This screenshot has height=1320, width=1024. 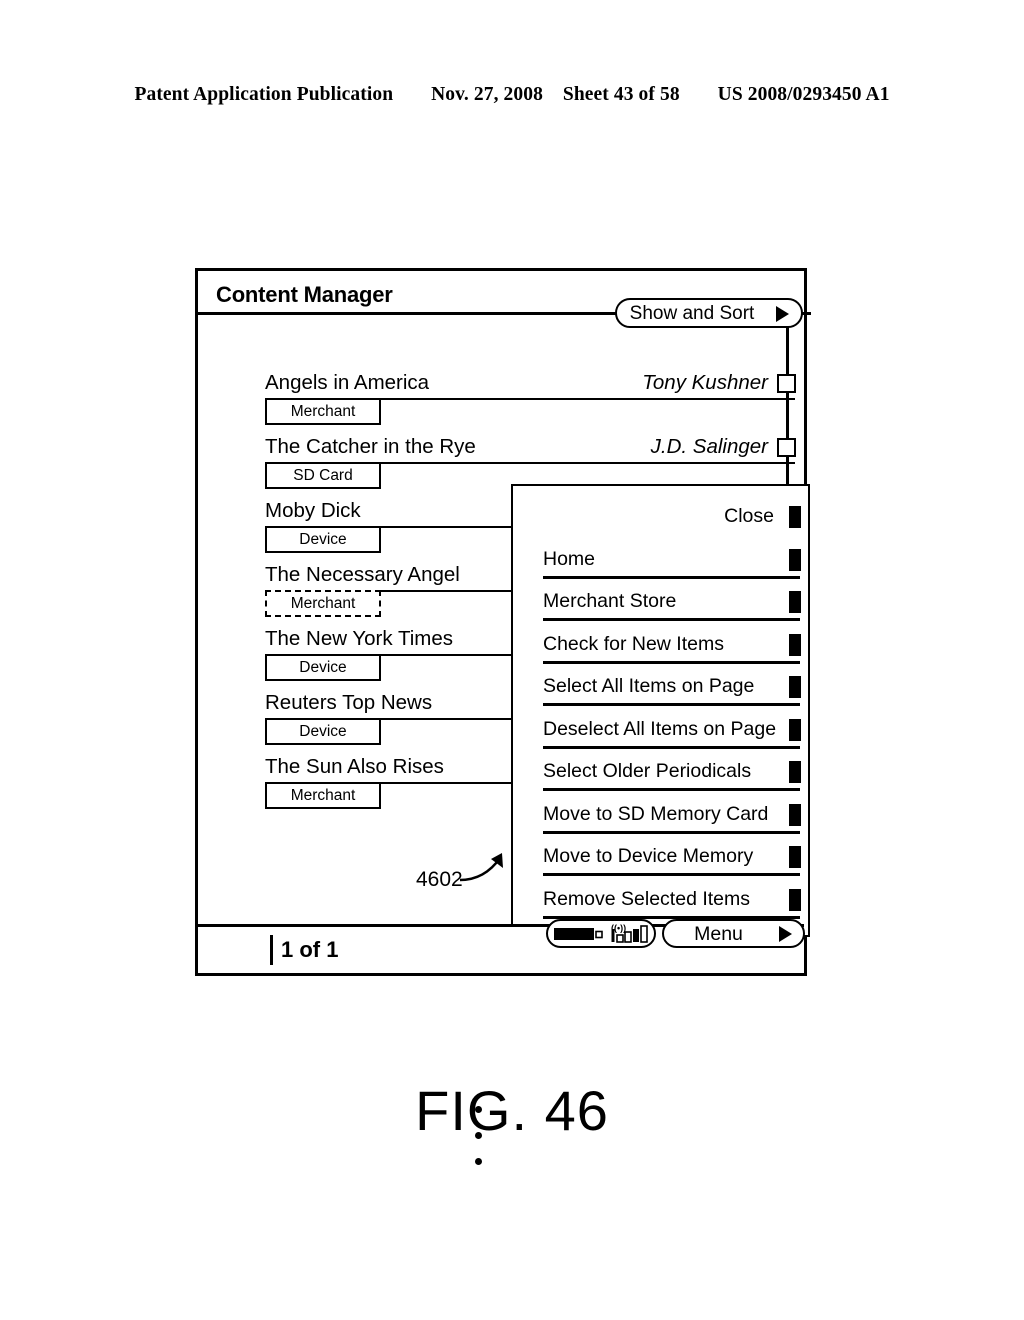 I want to click on leader-arrow-icon, so click(x=481, y=867).